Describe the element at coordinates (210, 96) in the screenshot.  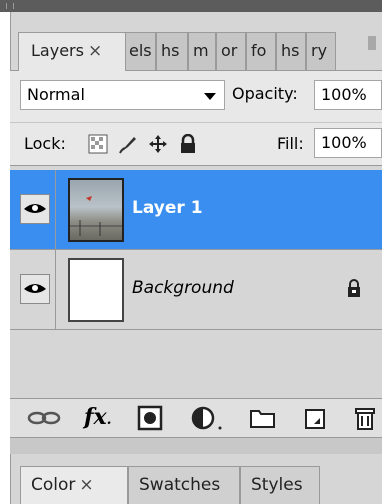
I see `chevron-down-icon` at that location.